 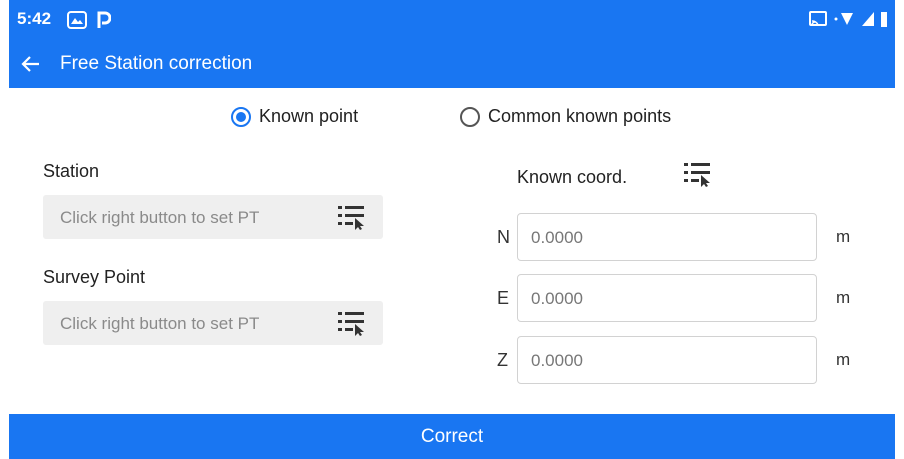 I want to click on radio-label: Known point, so click(x=309, y=116).